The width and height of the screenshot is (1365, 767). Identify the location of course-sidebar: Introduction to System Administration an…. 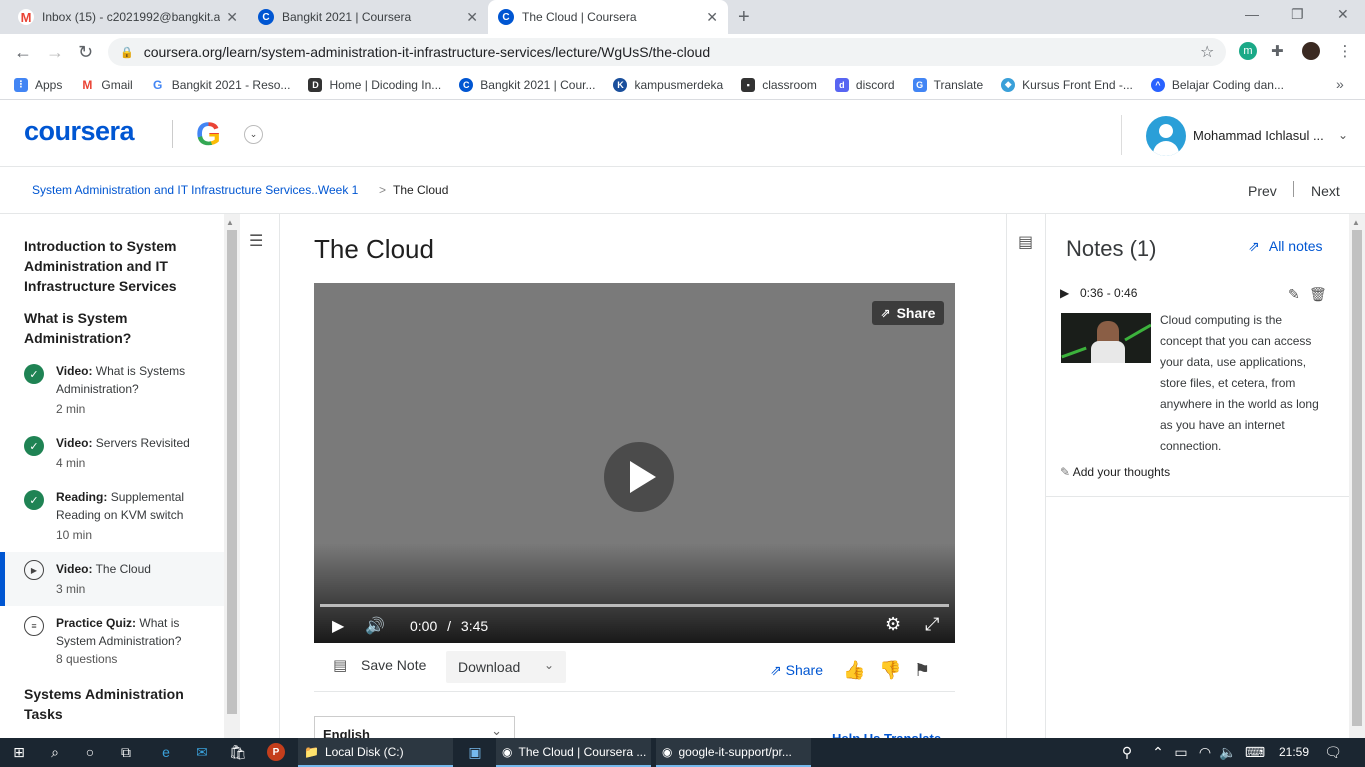
(112, 476).